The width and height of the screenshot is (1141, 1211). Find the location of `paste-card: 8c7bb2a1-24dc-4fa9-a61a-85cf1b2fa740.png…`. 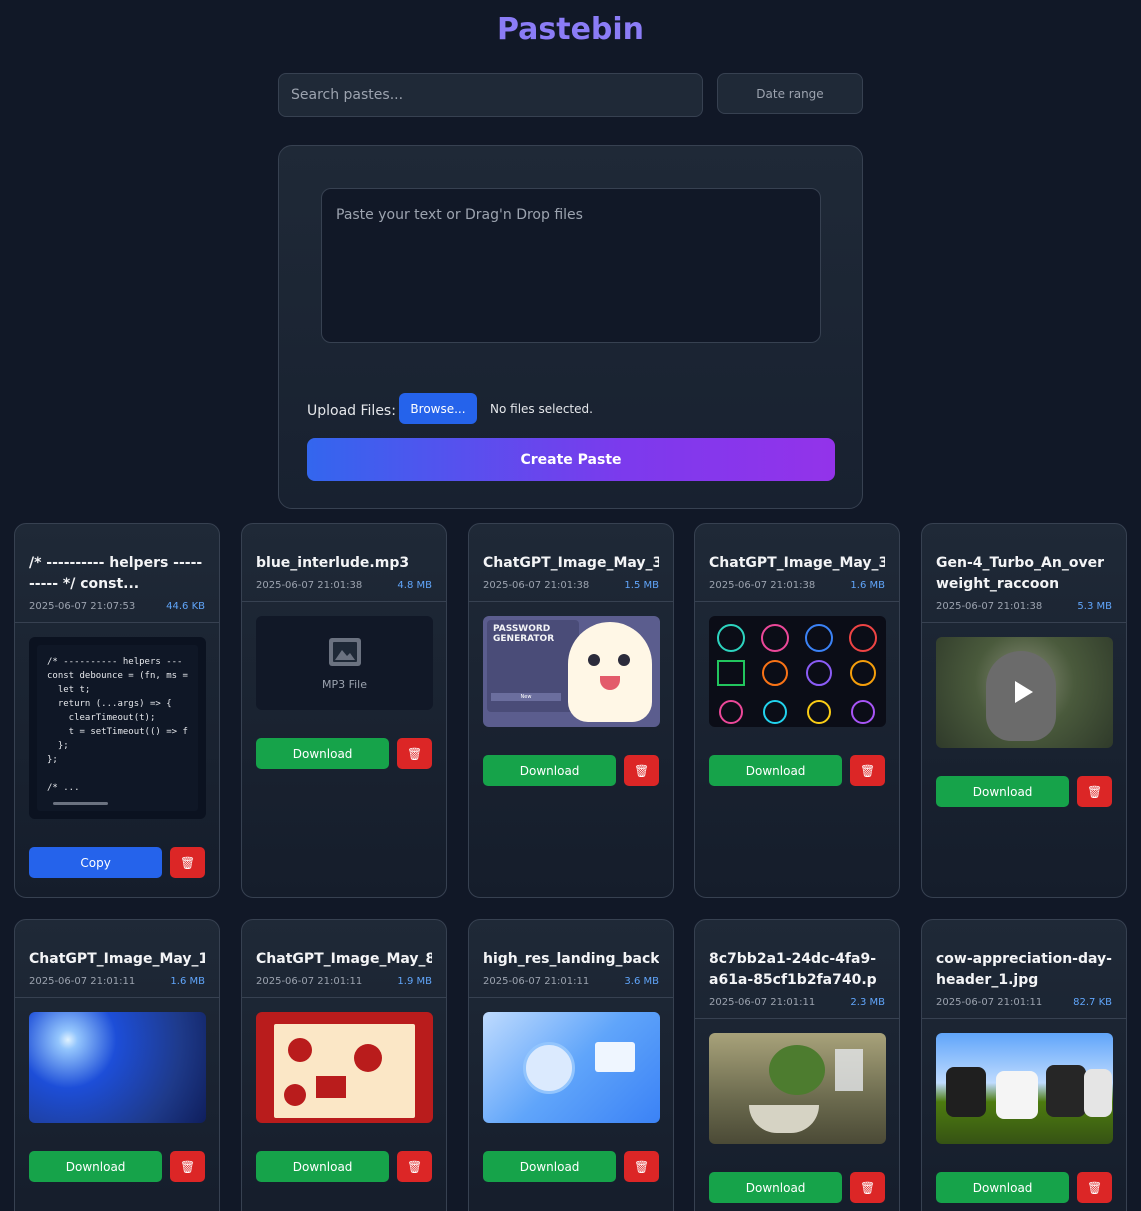

paste-card: 8c7bb2a1-24dc-4fa9-a61a-85cf1b2fa740.png… is located at coordinates (797, 1065).